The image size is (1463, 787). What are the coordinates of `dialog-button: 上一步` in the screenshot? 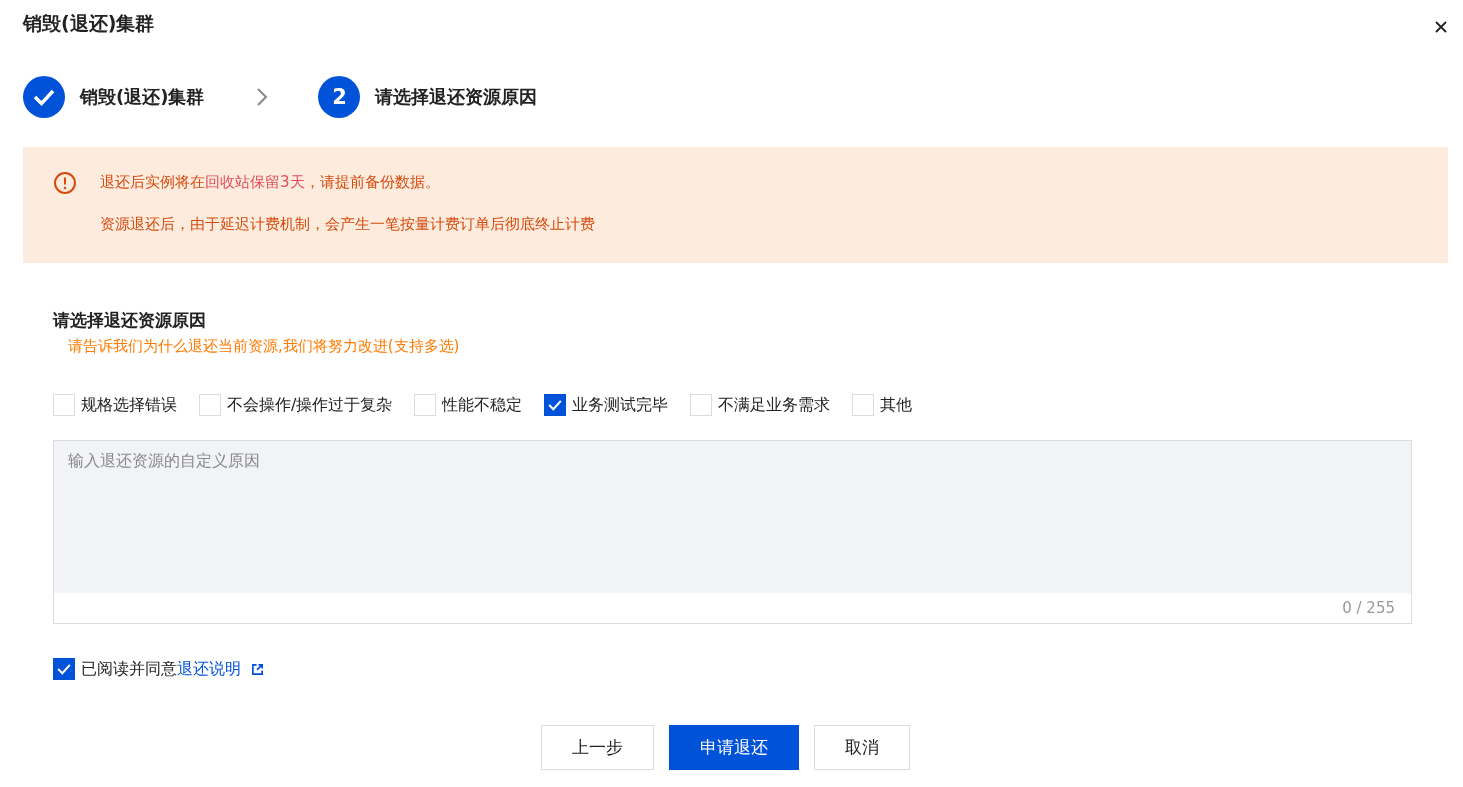 It's located at (597, 747).